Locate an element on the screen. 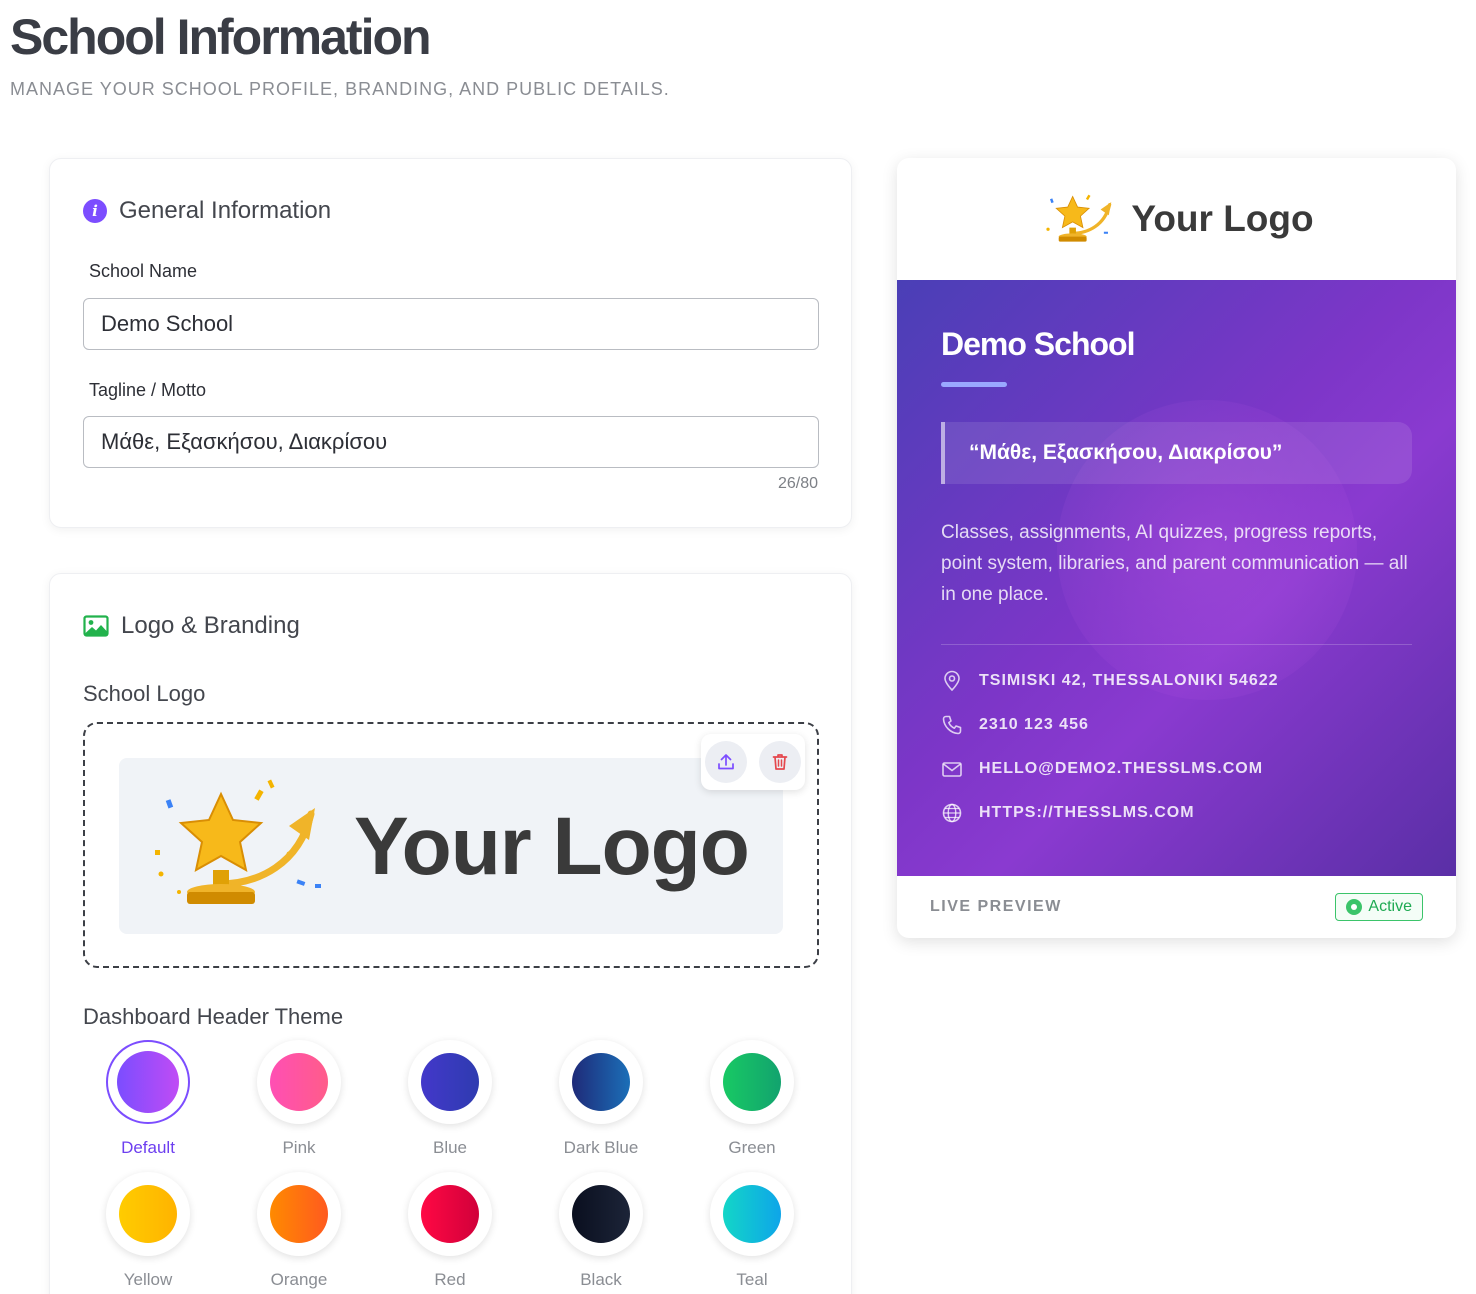 This screenshot has height=1294, width=1476. logo-image: Your Logo is located at coordinates (451, 846).